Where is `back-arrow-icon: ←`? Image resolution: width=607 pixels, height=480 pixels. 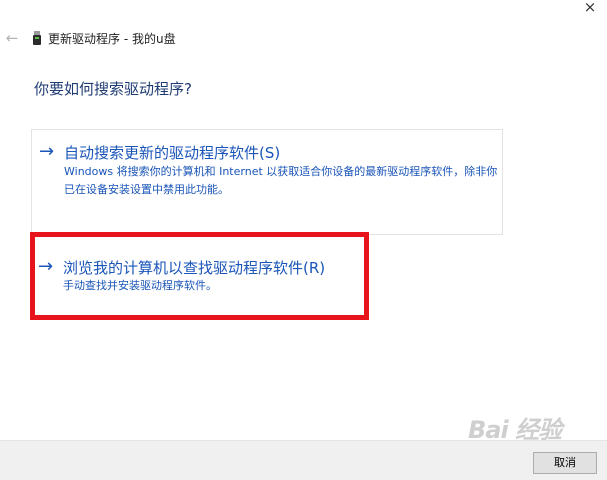
back-arrow-icon: ← is located at coordinates (12, 38).